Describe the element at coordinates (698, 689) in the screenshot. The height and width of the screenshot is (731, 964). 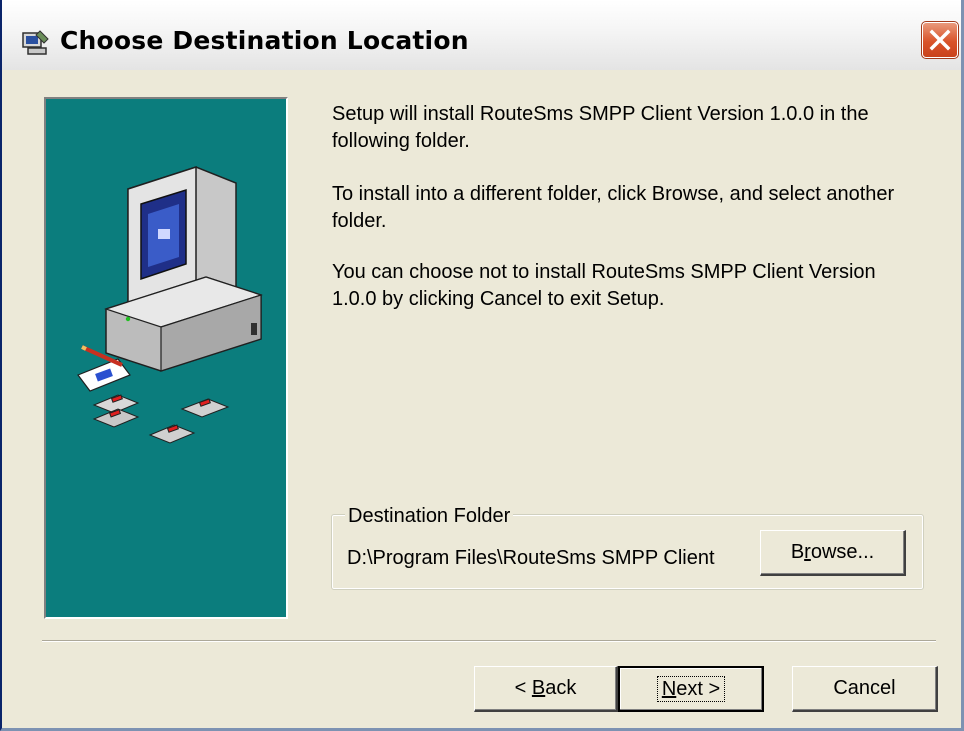
I see `next-label-end: ext >` at that location.